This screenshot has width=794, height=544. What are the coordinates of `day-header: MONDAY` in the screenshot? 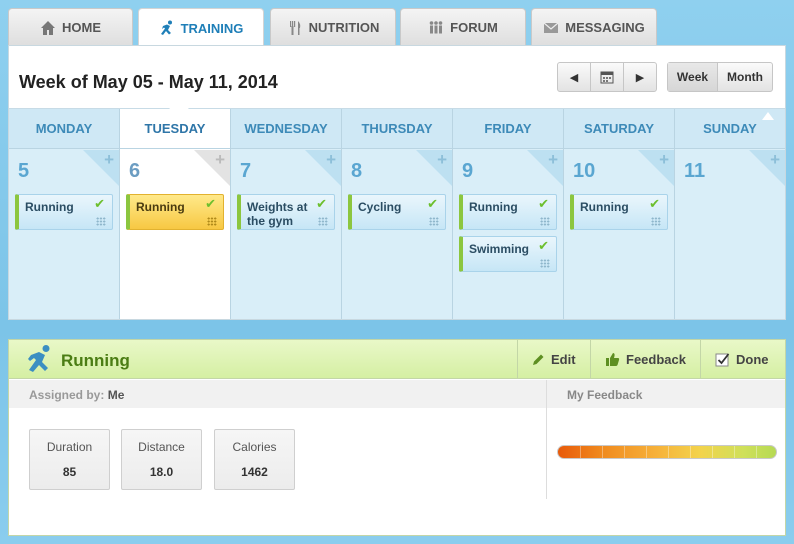 It's located at (64, 129).